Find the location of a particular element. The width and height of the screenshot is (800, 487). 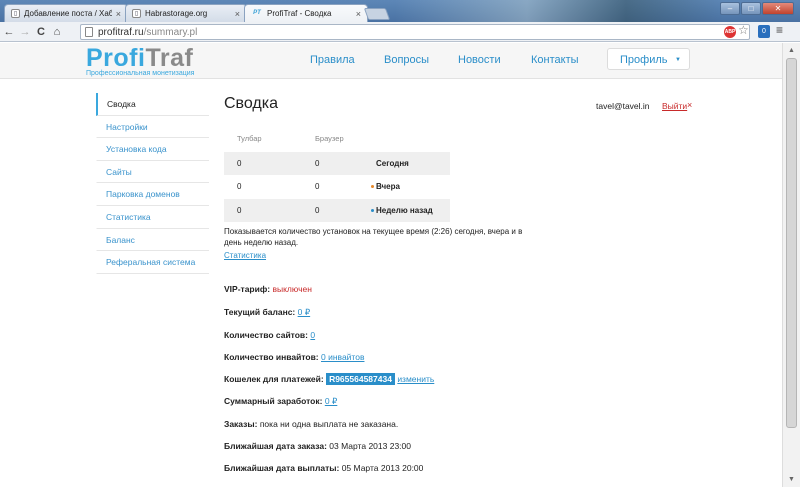

cell-period: Неделю назад is located at coordinates (404, 210).